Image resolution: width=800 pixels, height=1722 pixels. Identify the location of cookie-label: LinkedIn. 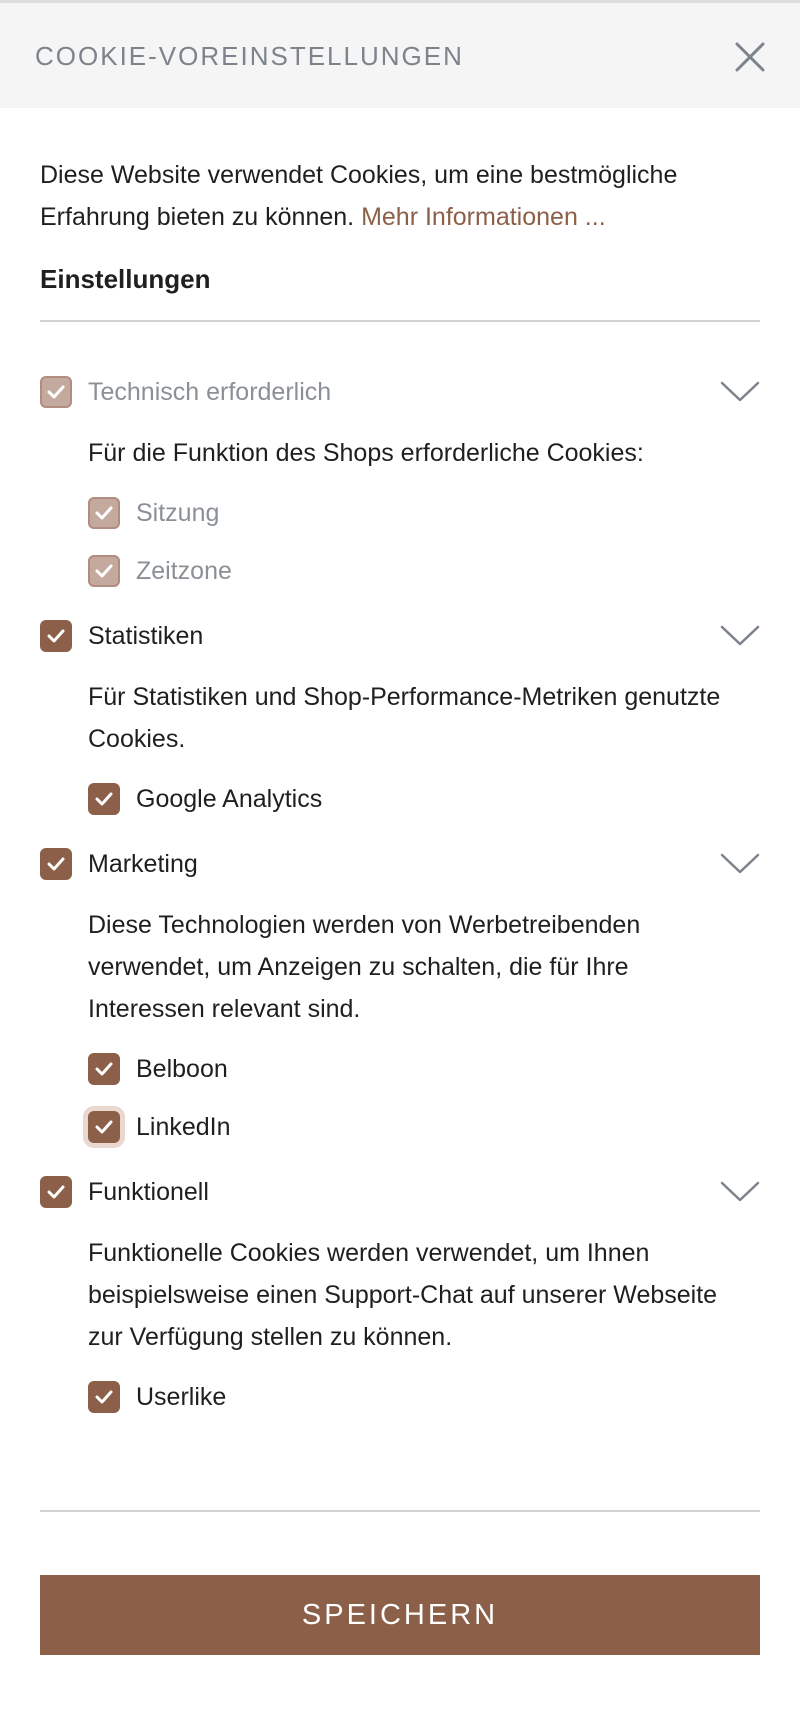
(183, 1126).